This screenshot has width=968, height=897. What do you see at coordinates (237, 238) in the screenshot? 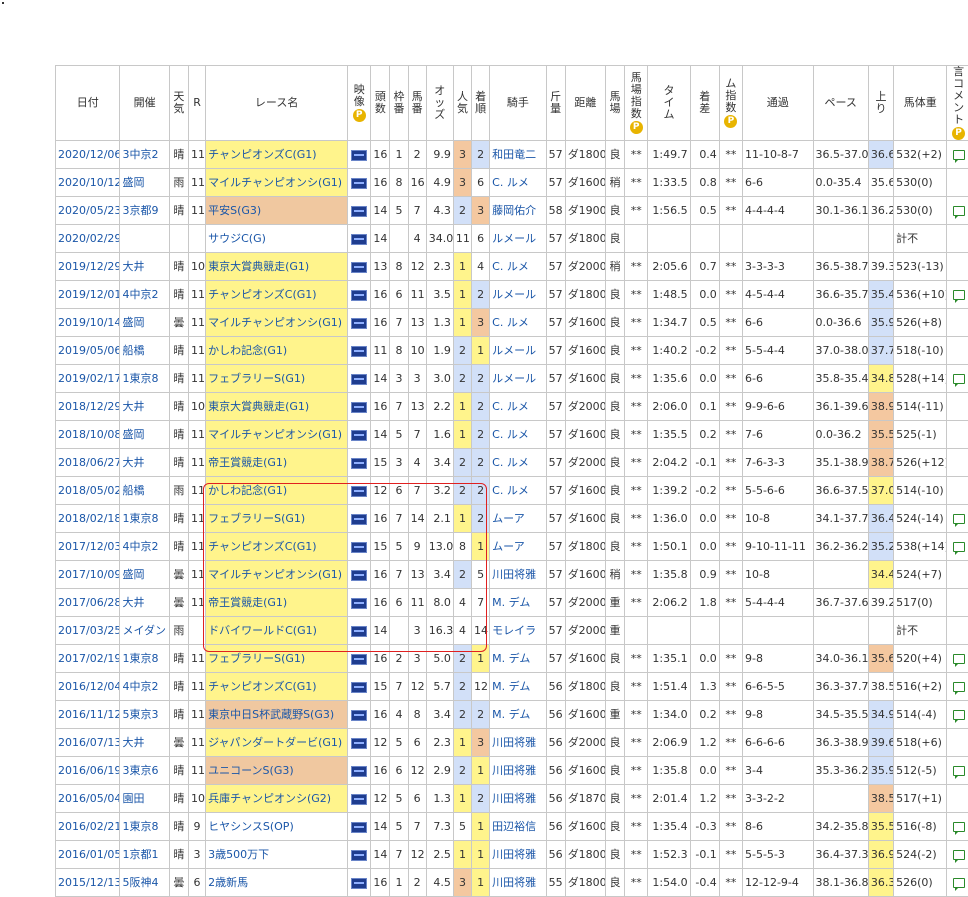
I see `race-link: サウジC(G)` at bounding box center [237, 238].